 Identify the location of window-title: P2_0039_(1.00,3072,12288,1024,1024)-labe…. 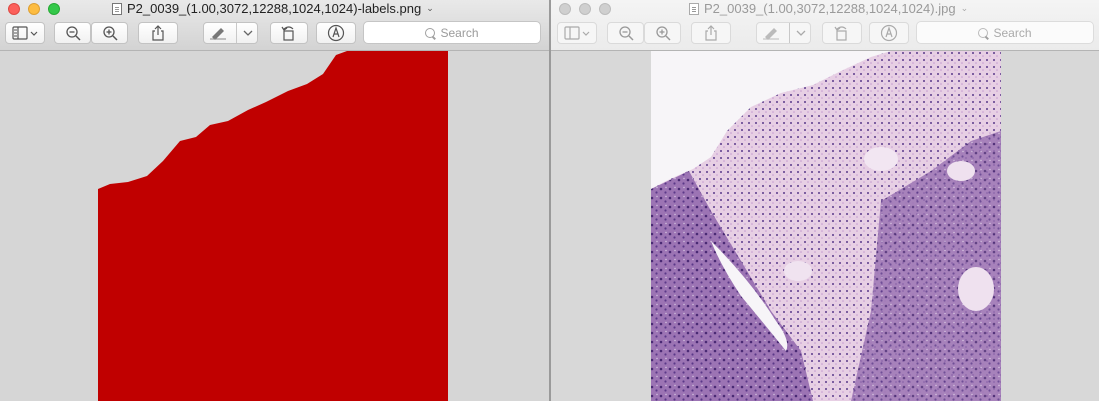
(273, 8).